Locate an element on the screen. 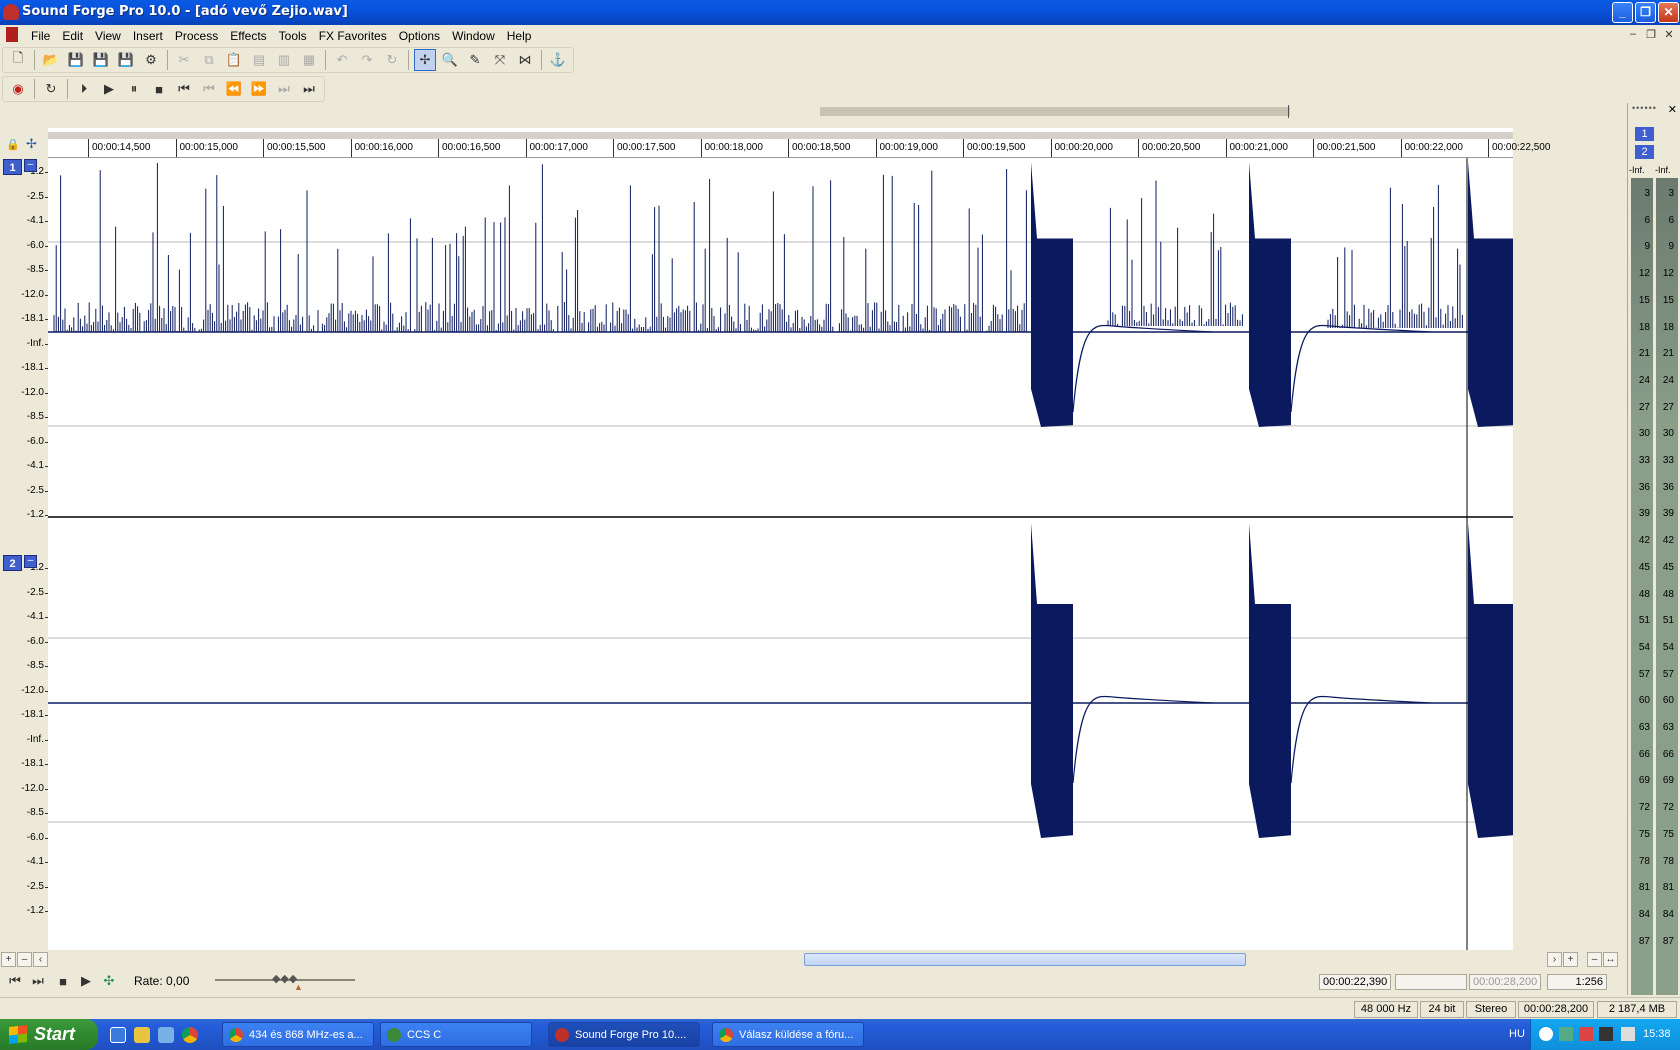 The image size is (1680, 1050). menu-view: View is located at coordinates (108, 36).